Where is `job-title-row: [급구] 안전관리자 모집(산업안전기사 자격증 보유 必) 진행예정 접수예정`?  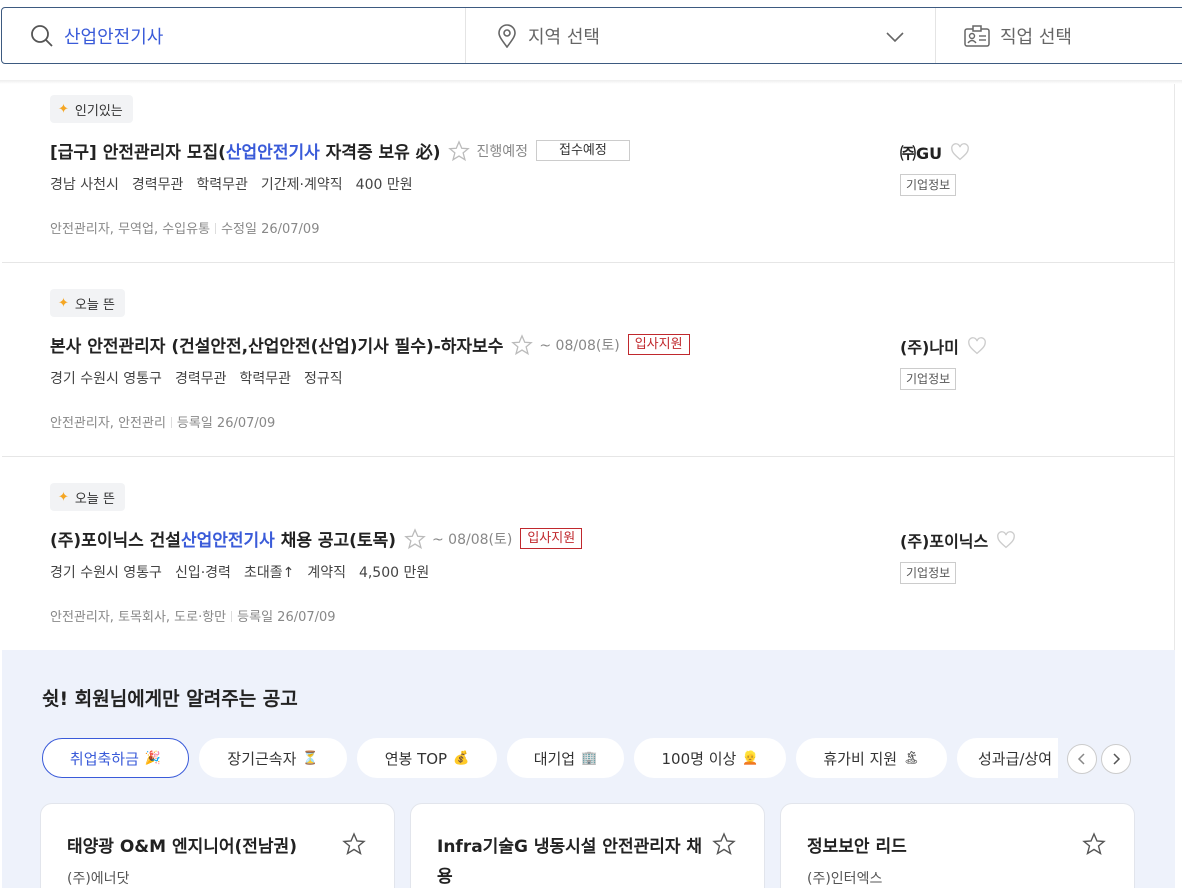 job-title-row: [급구] 안전관리자 모집(산업안전기사 자격증 보유 必) 진행예정 접수예정 is located at coordinates (340, 150).